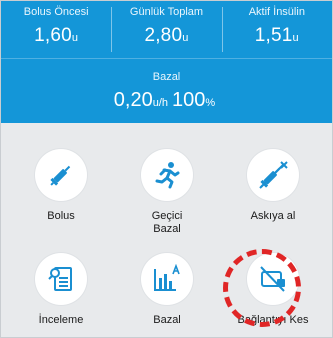 The image size is (333, 338). I want to click on basal-percent-unit: %, so click(210, 103).